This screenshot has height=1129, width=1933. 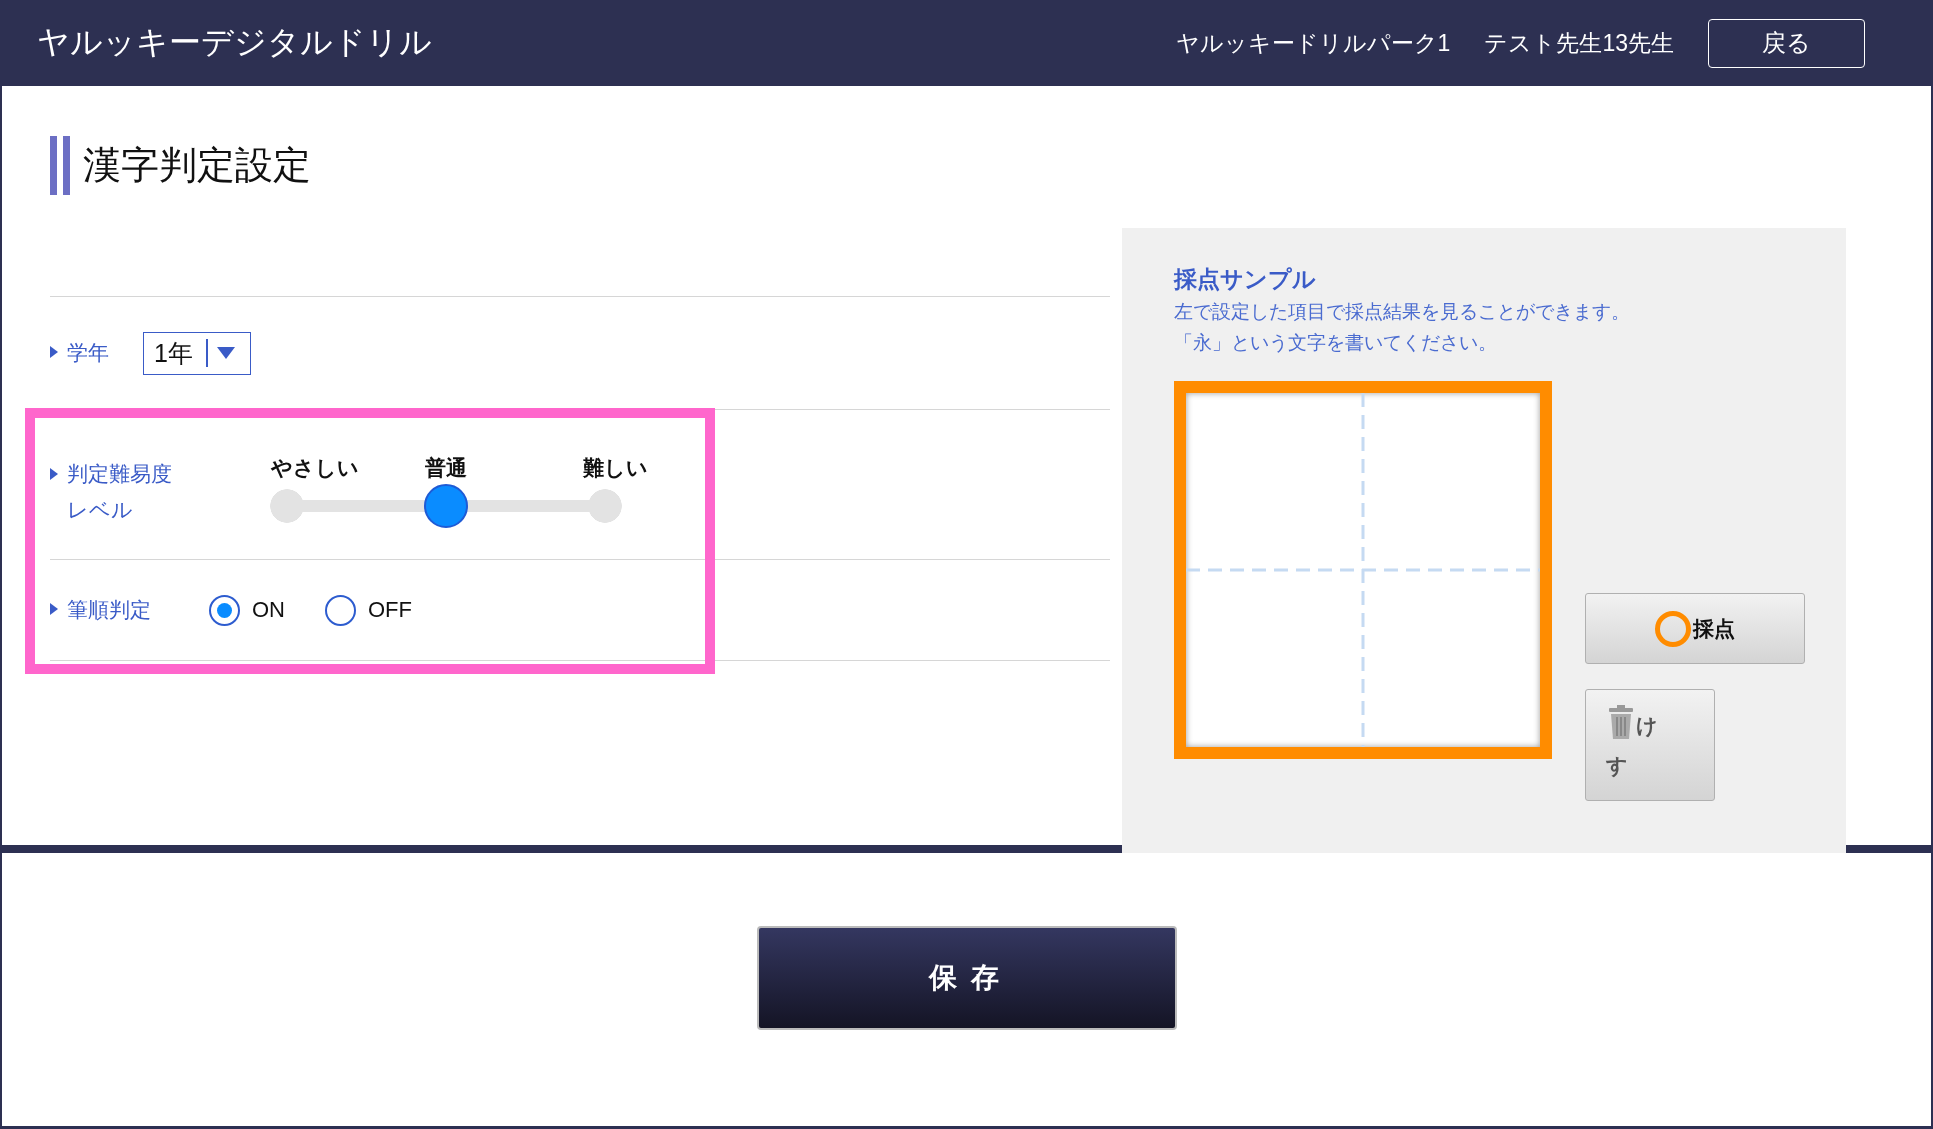 I want to click on panel-title: 採点サンプル, so click(x=1245, y=279).